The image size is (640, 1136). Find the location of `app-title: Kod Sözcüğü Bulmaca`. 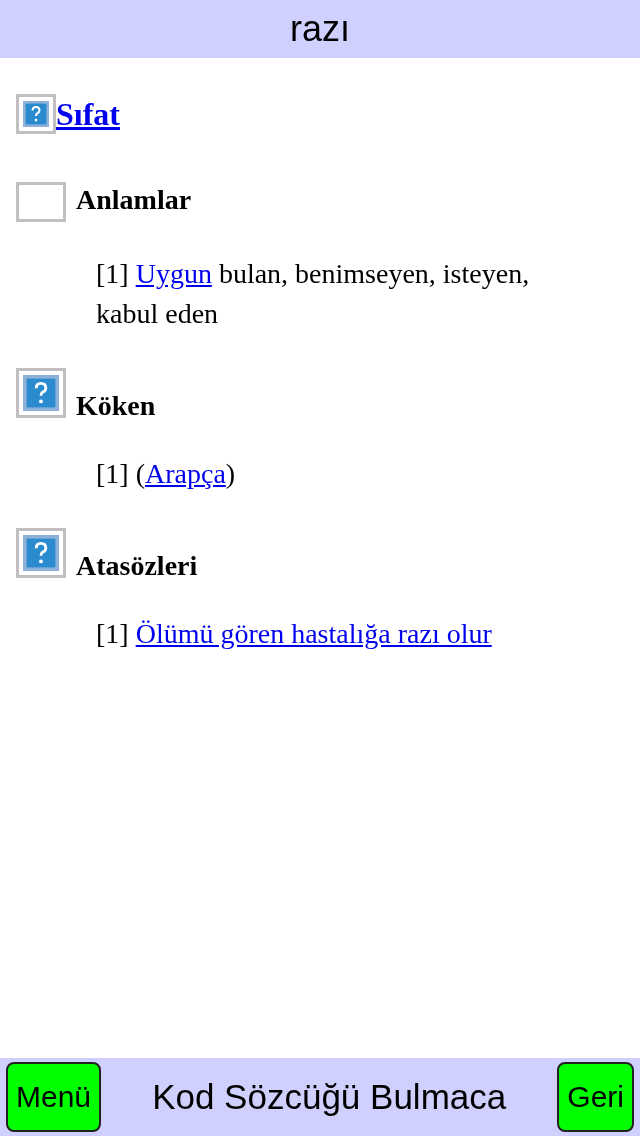

app-title: Kod Sözcüğü Bulmaca is located at coordinates (329, 1097).